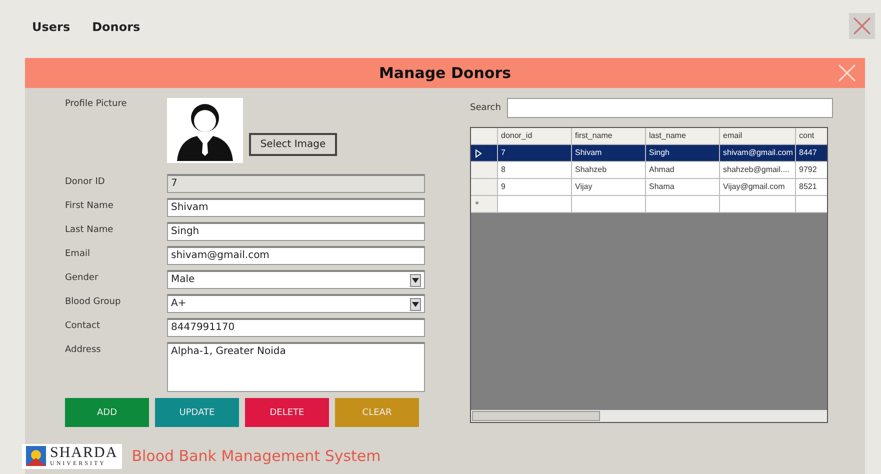 The image size is (881, 474). What do you see at coordinates (535, 170) in the screenshot?
I see `table-cell: 8` at bounding box center [535, 170].